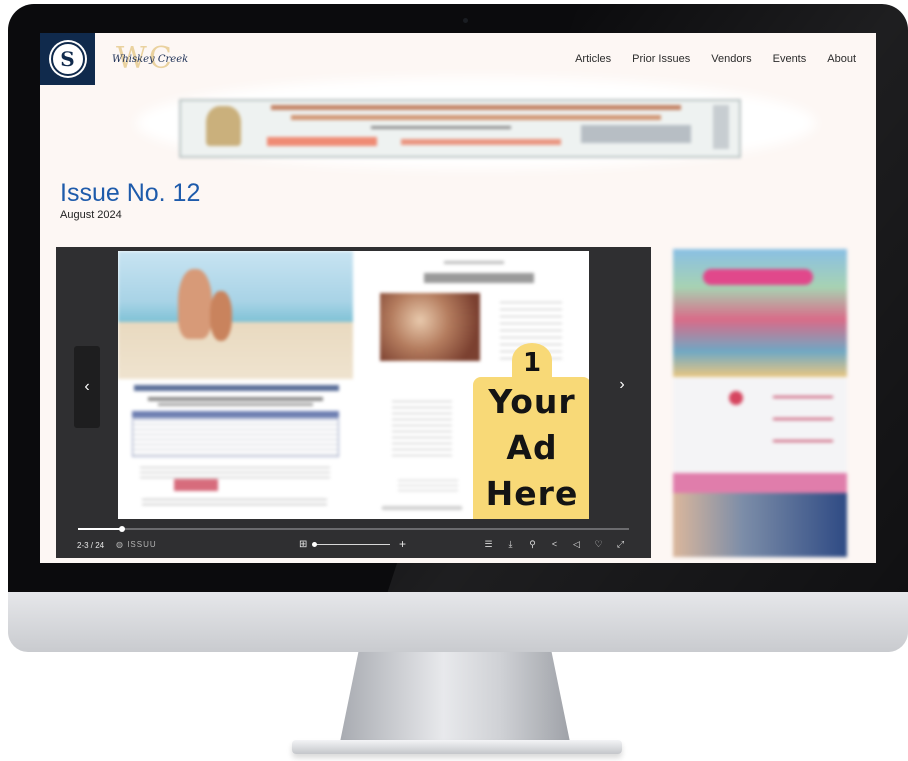 This screenshot has width=908, height=761. I want to click on page-footer-text, so click(234, 501).